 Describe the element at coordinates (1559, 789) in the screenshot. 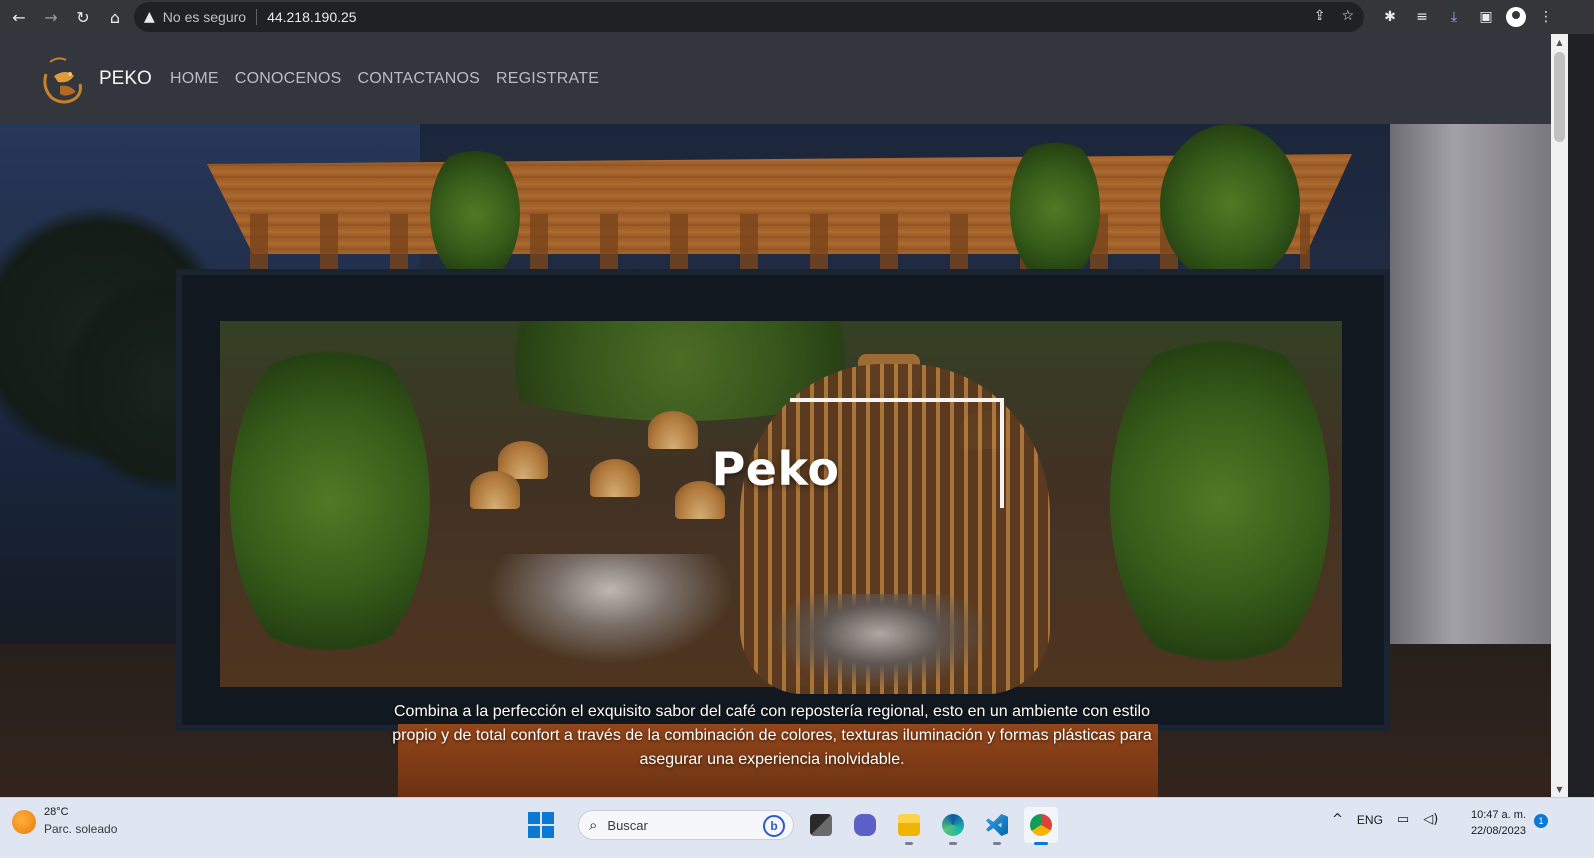

I see `scroll-down-icon: ▼` at that location.